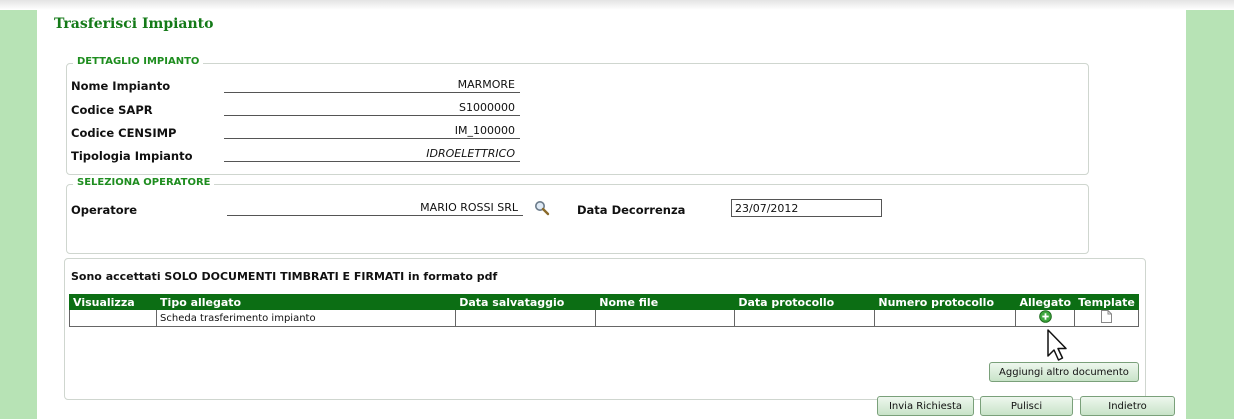 Image resolution: width=1234 pixels, height=419 pixels. Describe the element at coordinates (1127, 406) in the screenshot. I see `indietro-button: Indietro` at that location.